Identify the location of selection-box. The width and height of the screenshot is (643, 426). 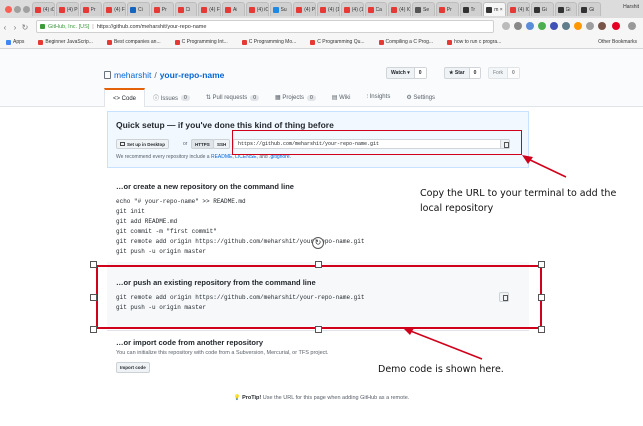
(319, 297).